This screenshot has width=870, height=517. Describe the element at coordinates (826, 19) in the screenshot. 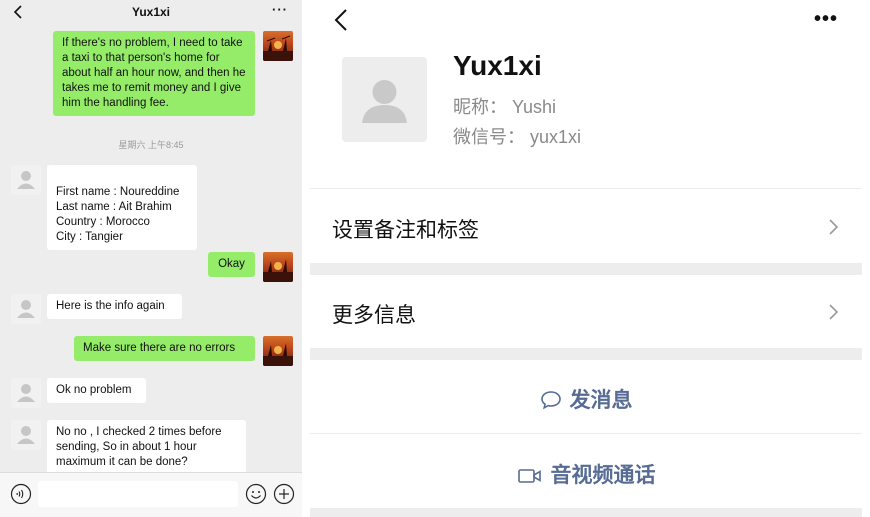

I see `more-dots-icon: •••` at that location.